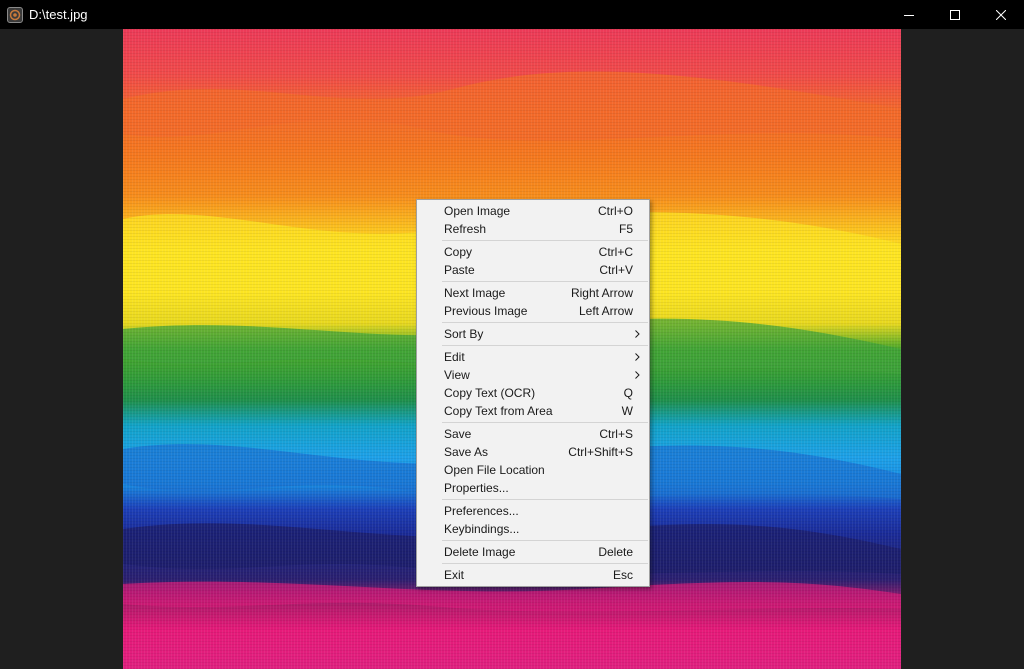 The image size is (1024, 669). What do you see at coordinates (622, 575) in the screenshot?
I see `menu-item-shortcut: Esc` at bounding box center [622, 575].